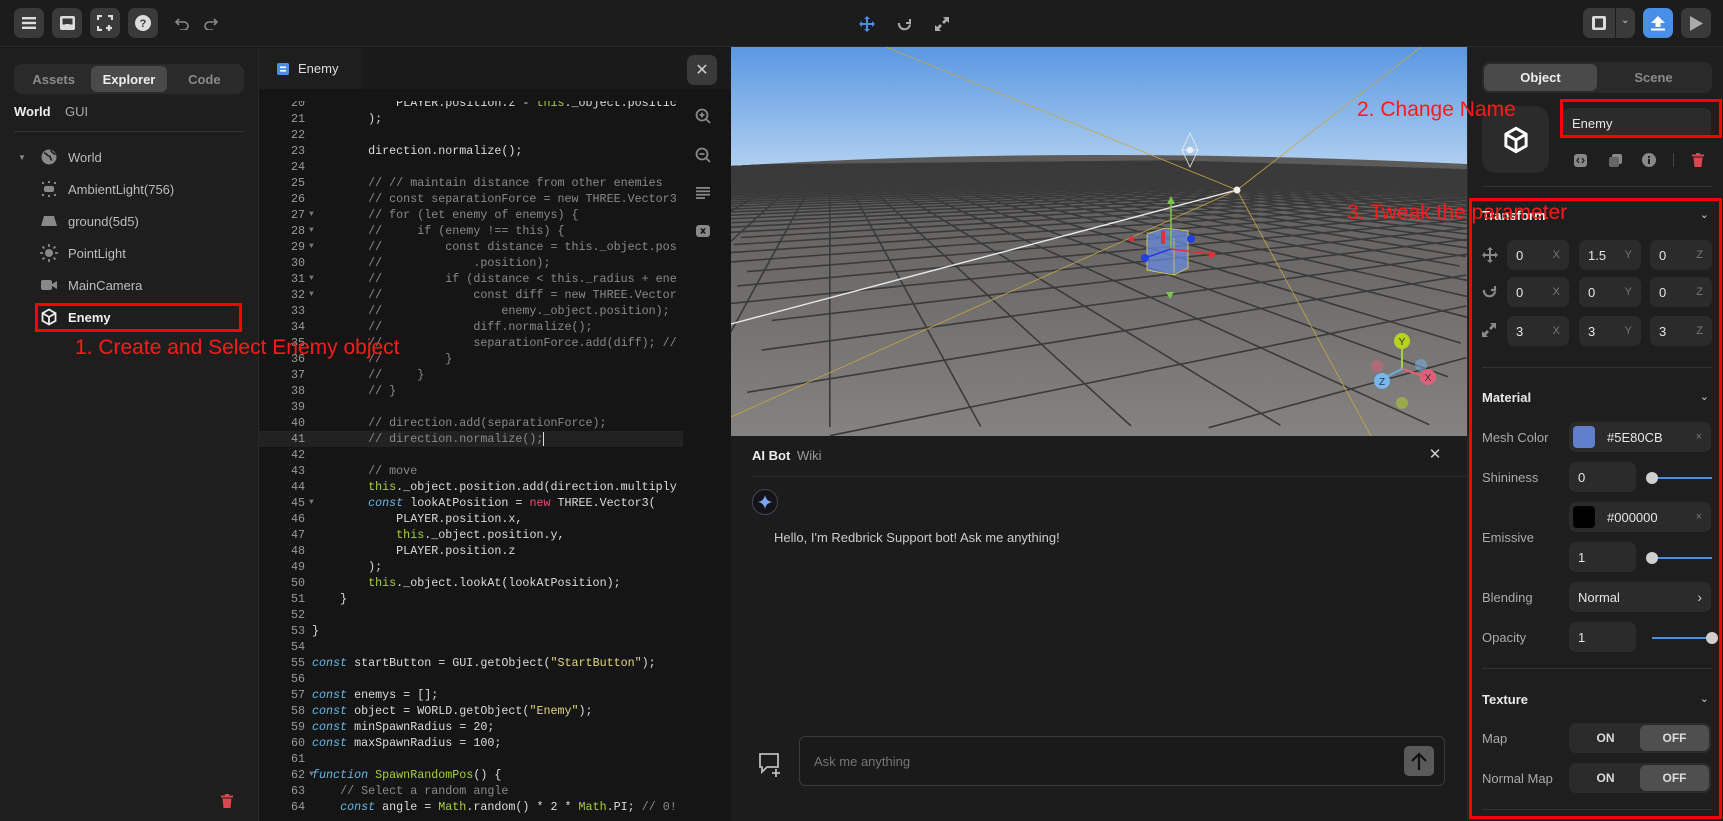 This screenshot has height=821, width=1723. I want to click on code-line: 56, so click(471, 679).